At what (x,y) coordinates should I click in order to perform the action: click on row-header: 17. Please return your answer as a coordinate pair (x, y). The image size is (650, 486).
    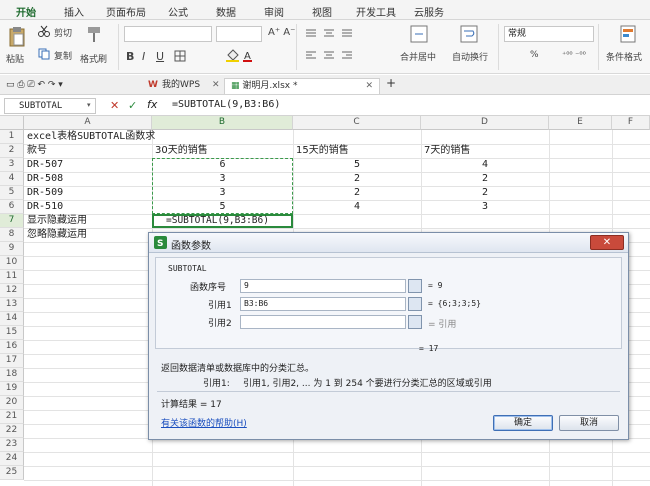
    Looking at the image, I should click on (12, 361).